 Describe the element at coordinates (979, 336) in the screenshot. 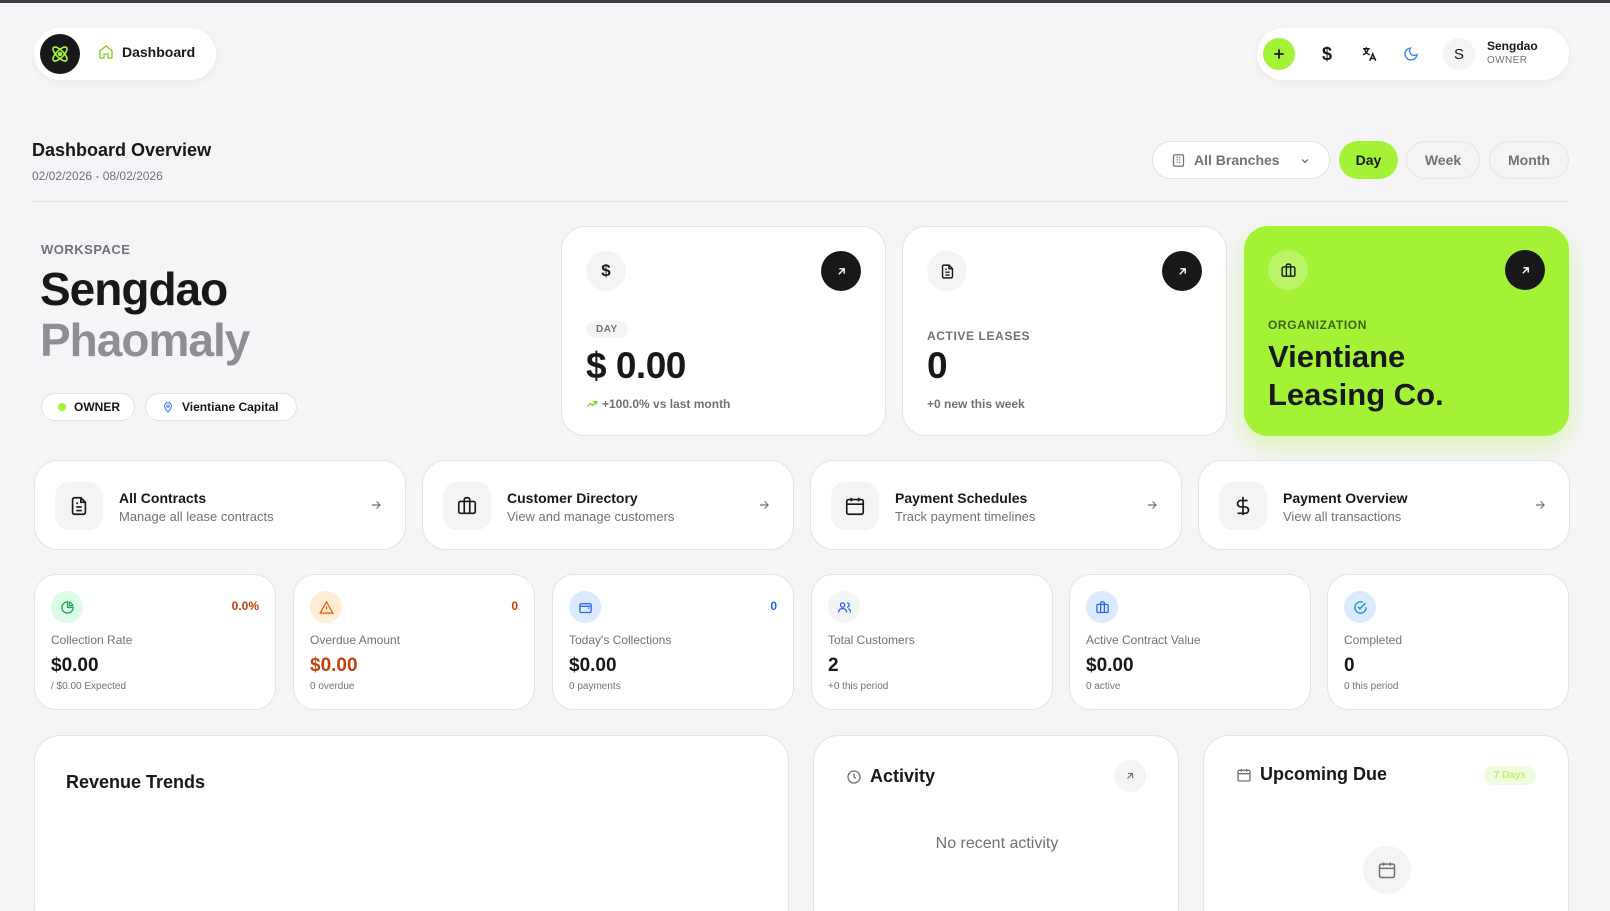

I see `leases-label: ACTIVE LEASES` at that location.